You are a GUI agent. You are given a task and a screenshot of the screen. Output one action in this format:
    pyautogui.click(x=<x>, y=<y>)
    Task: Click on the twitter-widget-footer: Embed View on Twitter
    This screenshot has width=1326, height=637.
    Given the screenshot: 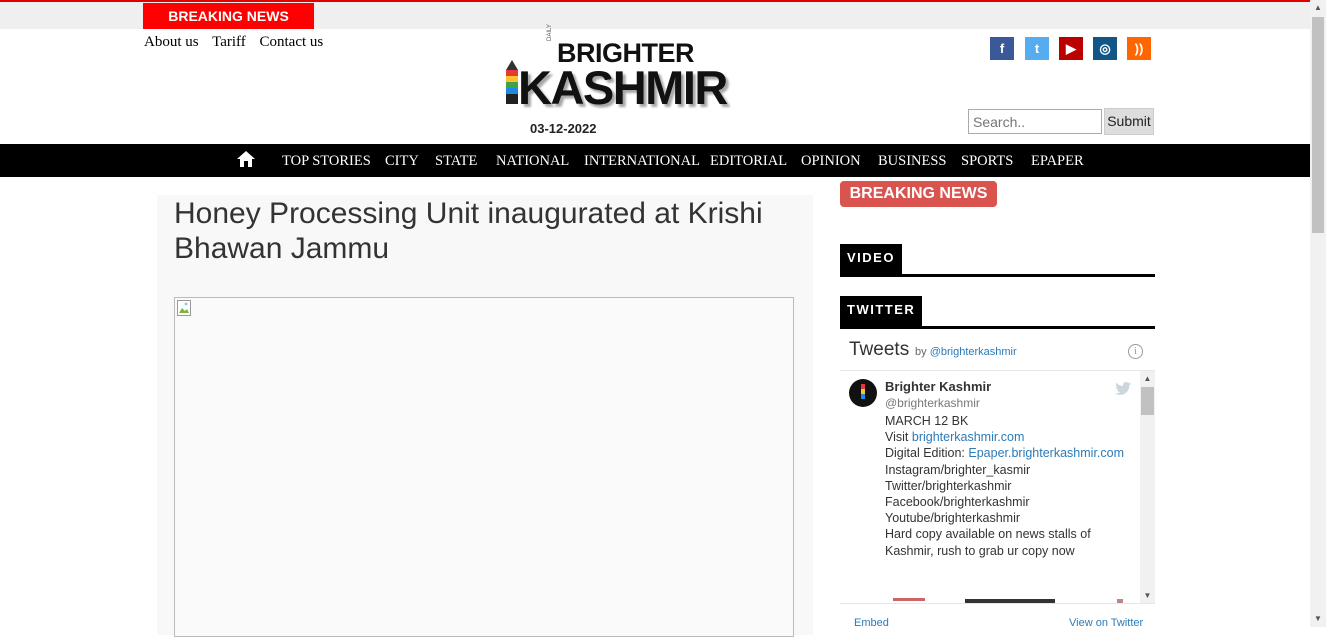 What is the action you would take?
    pyautogui.click(x=997, y=618)
    